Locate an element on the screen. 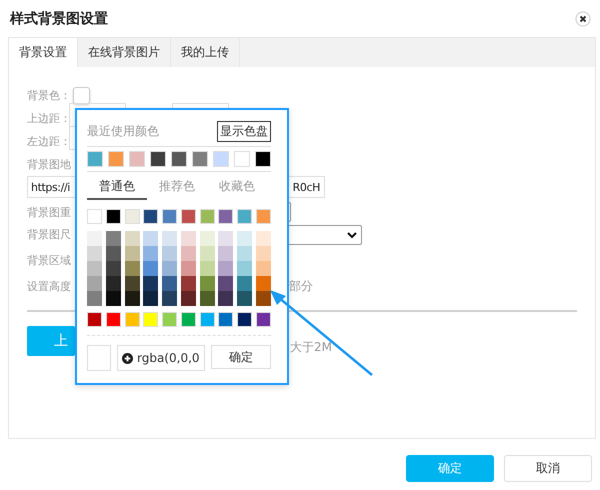 This screenshot has height=490, width=600. field-label: 上边距： is located at coordinates (49, 118).